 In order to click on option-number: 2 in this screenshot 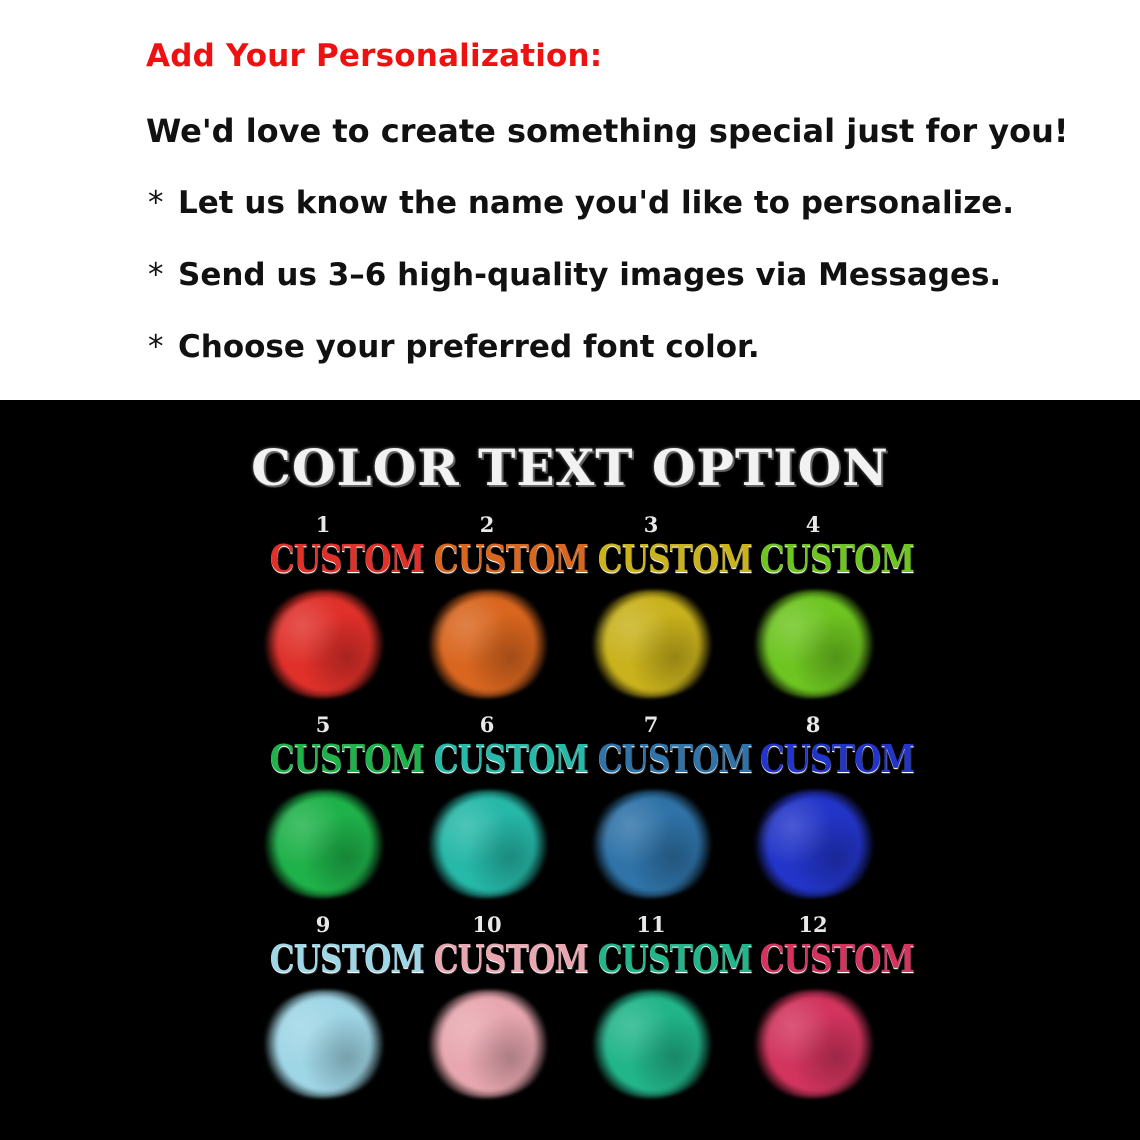, I will do `click(487, 524)`.